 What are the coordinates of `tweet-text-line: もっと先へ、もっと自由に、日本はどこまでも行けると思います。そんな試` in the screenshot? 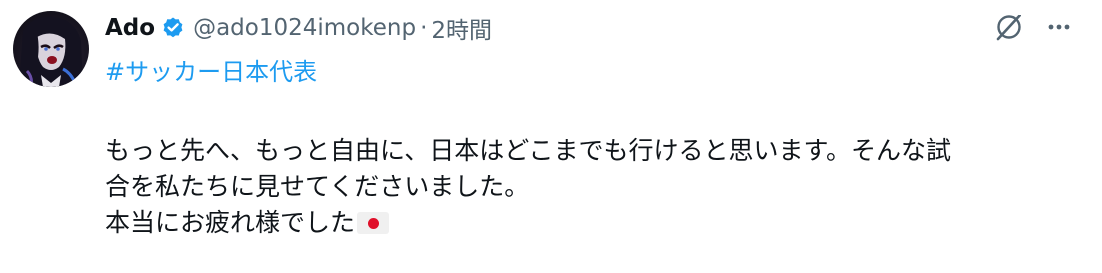 It's located at (528, 150).